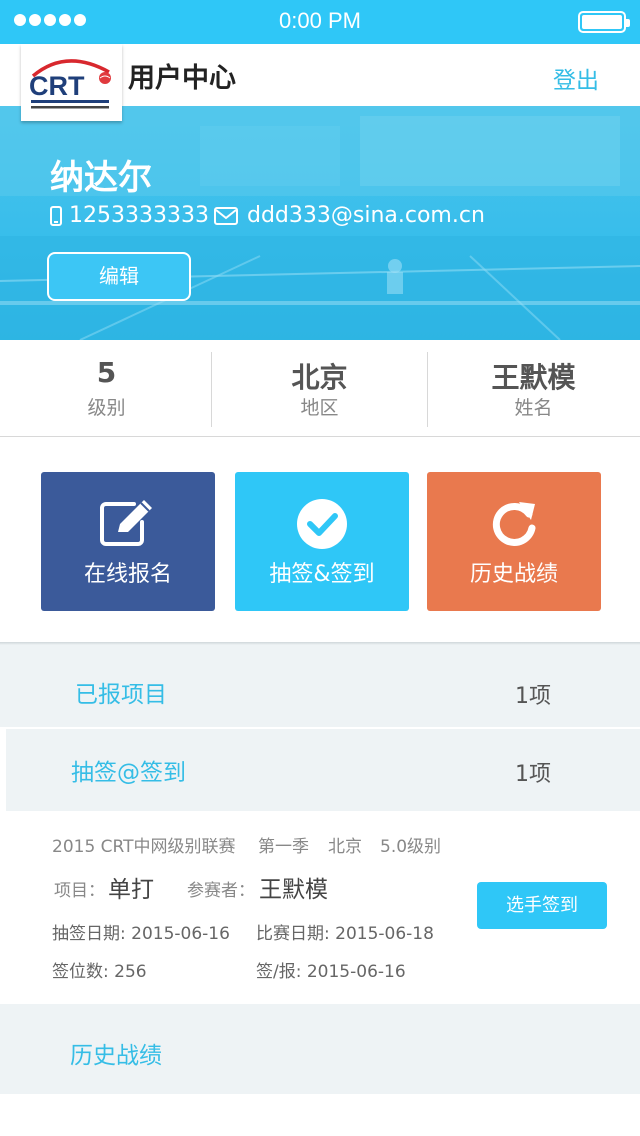 Image resolution: width=640 pixels, height=1136 pixels. Describe the element at coordinates (322, 524) in the screenshot. I see `check-circle-icon` at that location.